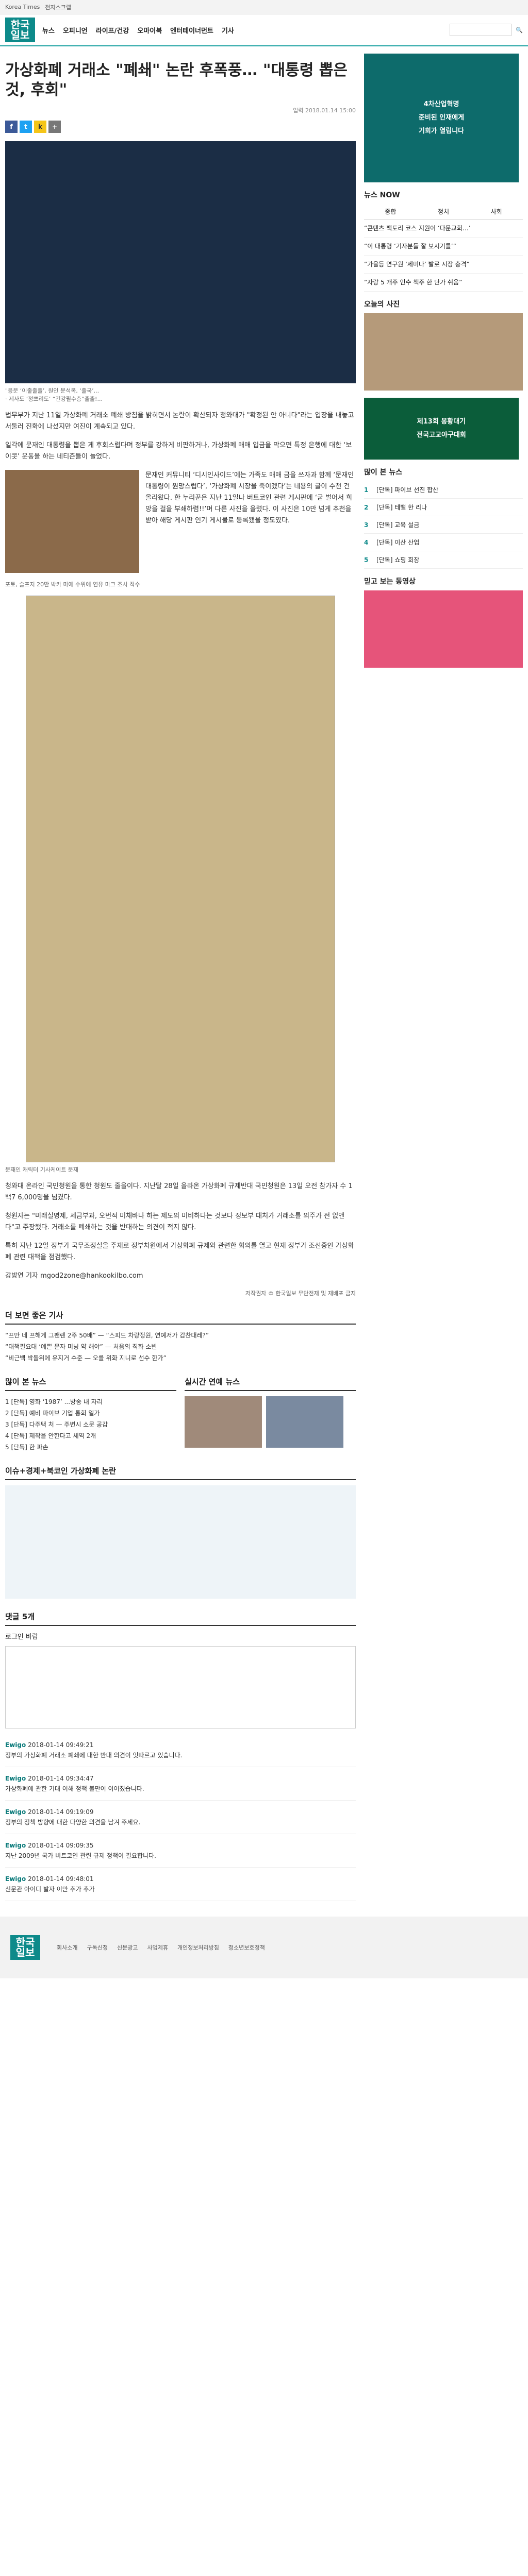 This screenshot has width=528, height=2576. What do you see at coordinates (443, 629) in the screenshot?
I see `video-thumb` at bounding box center [443, 629].